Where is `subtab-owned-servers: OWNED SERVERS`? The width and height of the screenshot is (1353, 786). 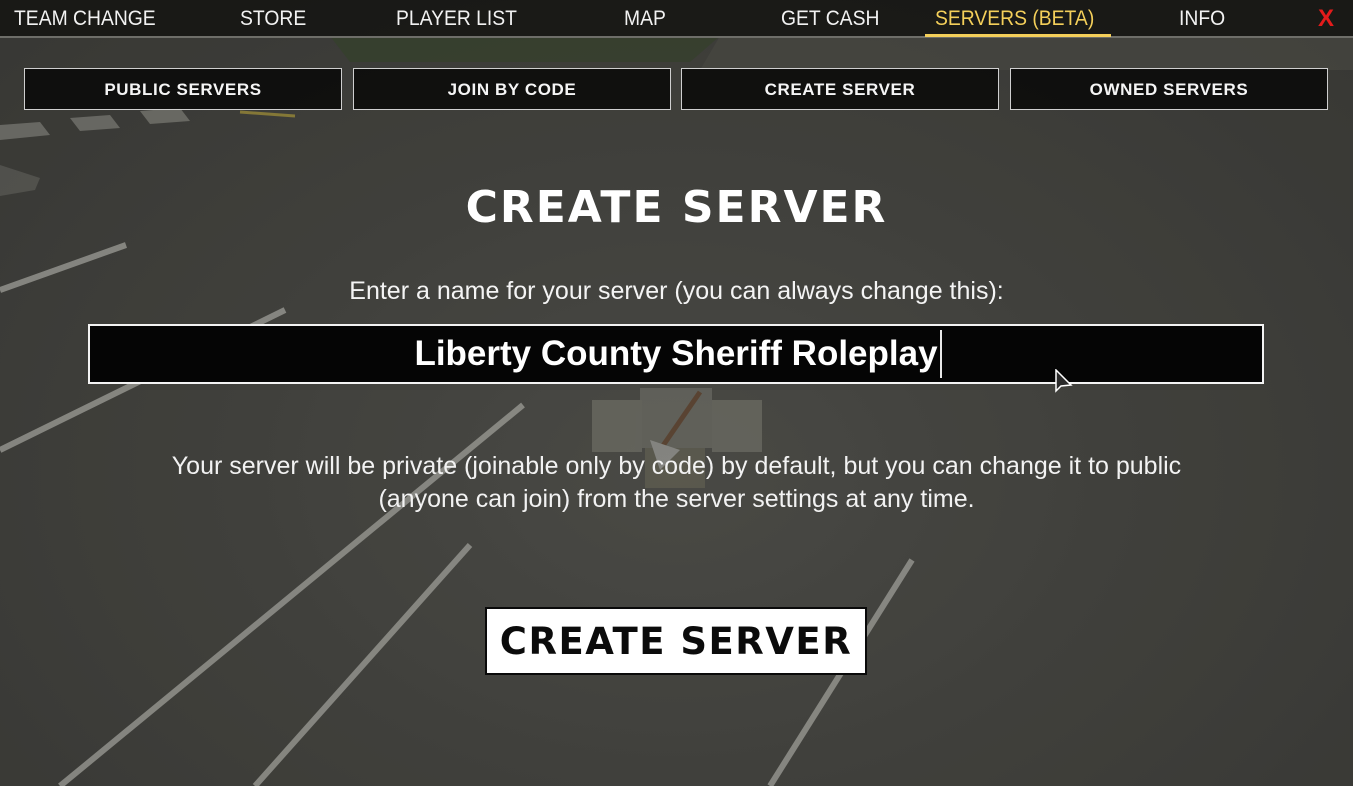 subtab-owned-servers: OWNED SERVERS is located at coordinates (1169, 89).